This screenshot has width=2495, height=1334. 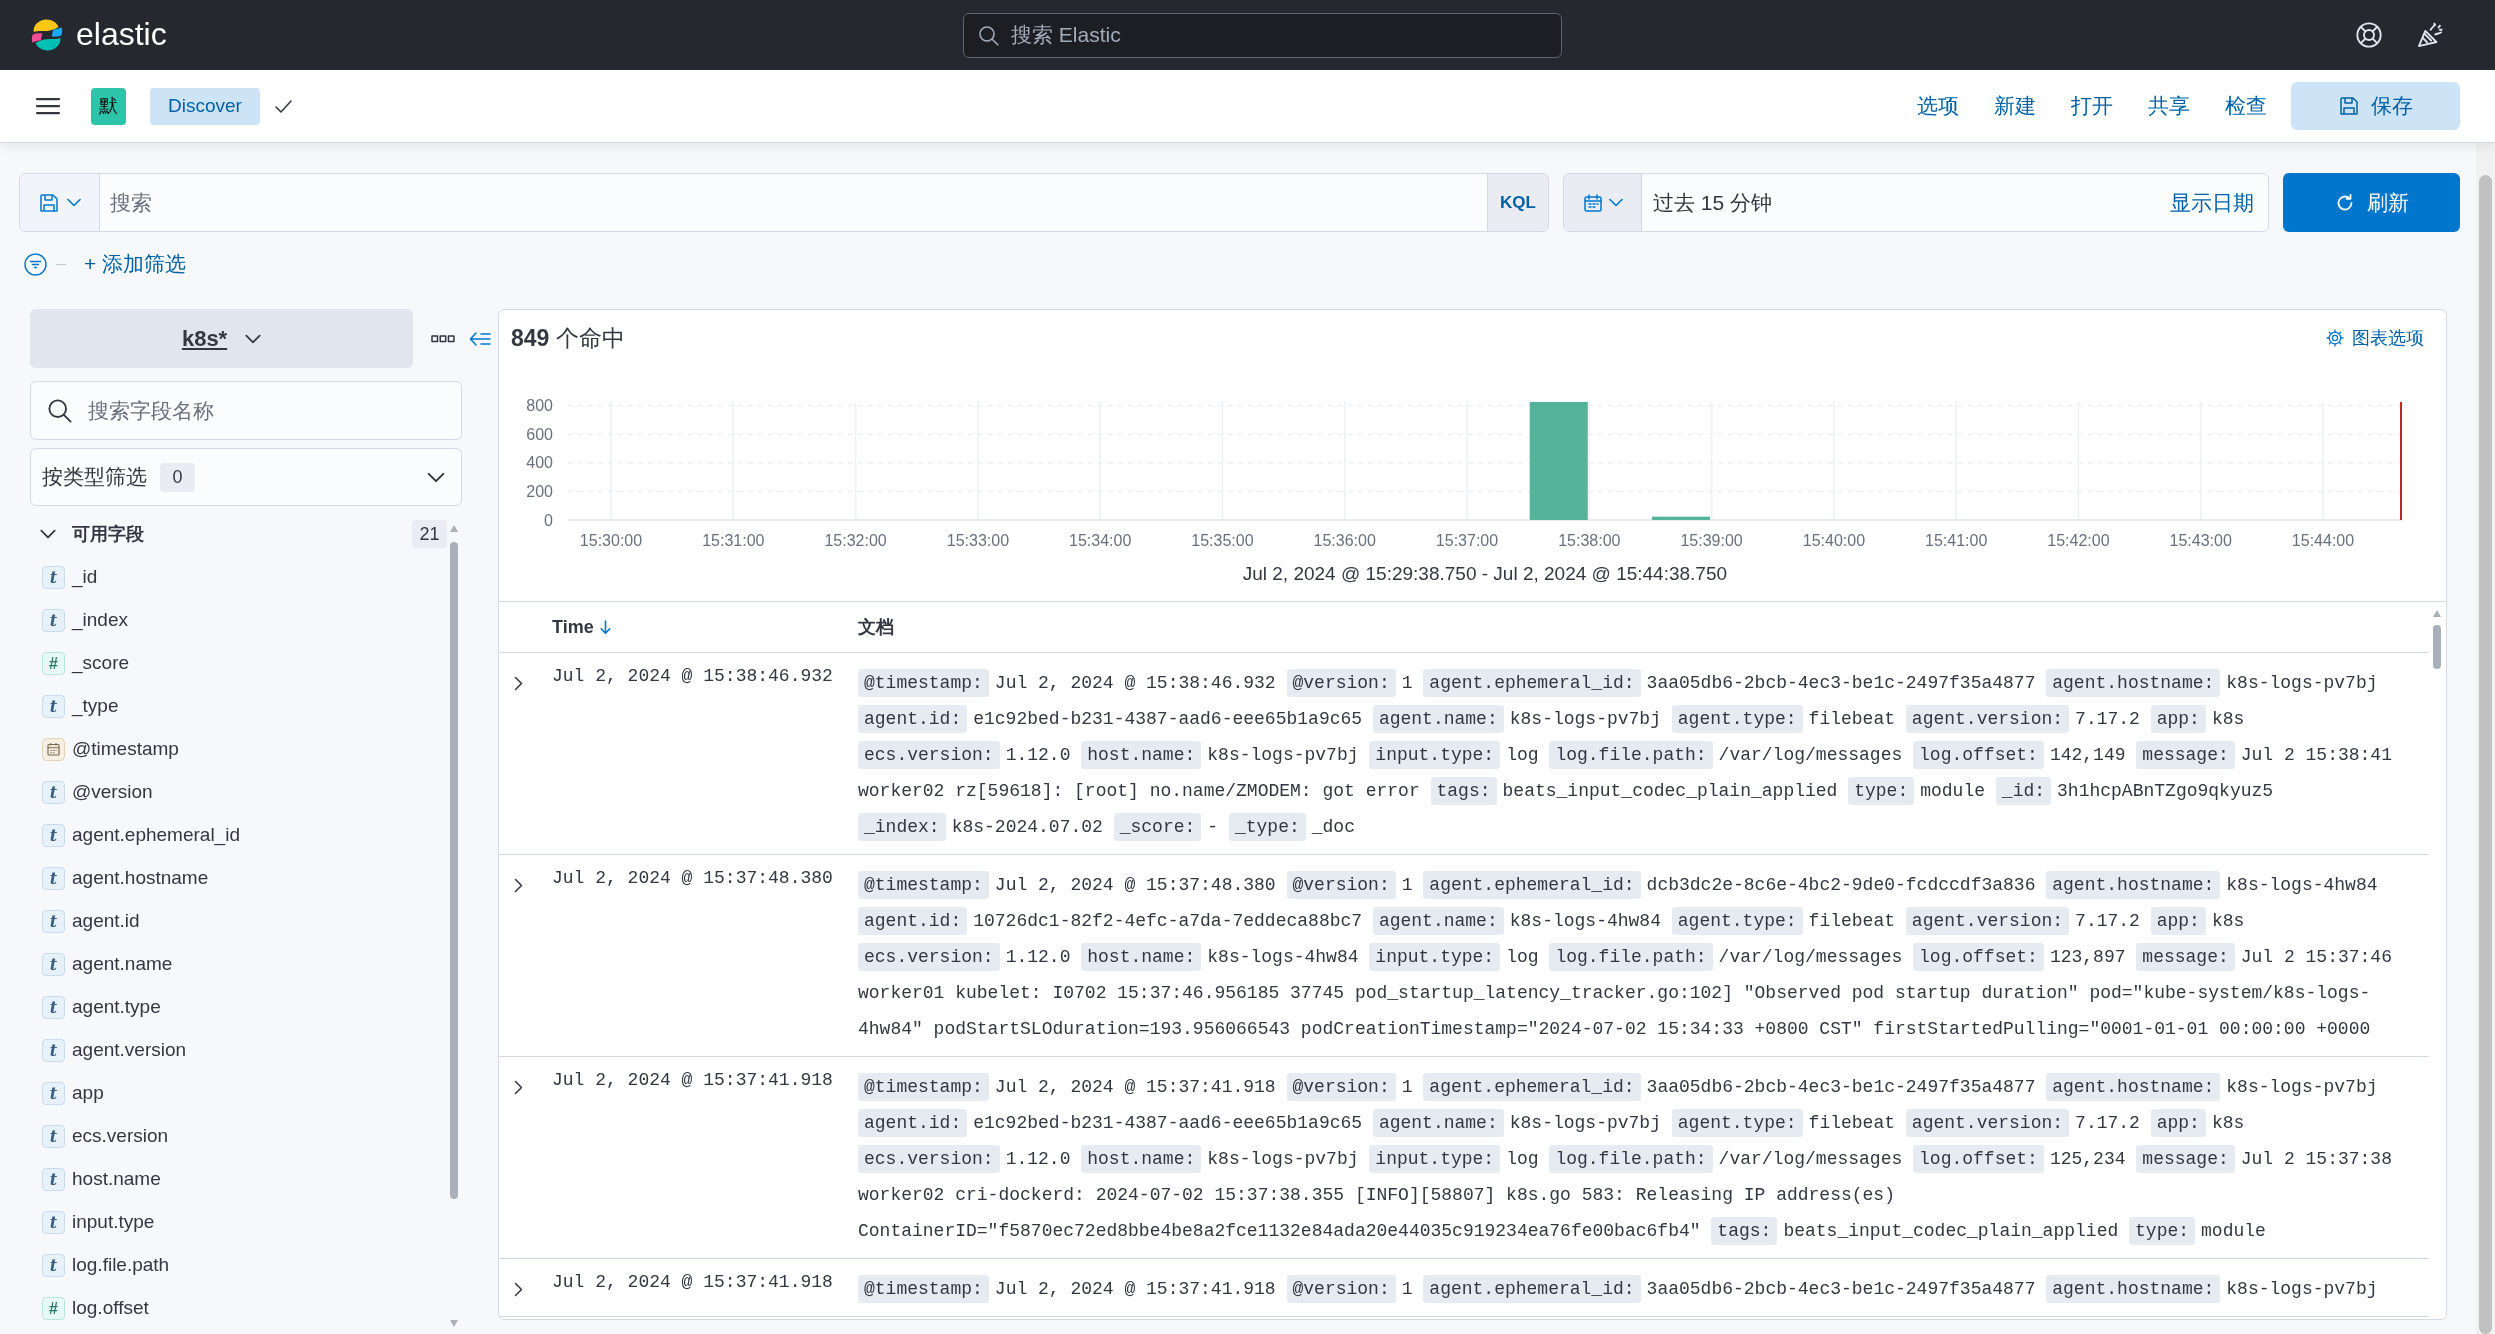 I want to click on field-list-item: t _type, so click(x=246, y=706).